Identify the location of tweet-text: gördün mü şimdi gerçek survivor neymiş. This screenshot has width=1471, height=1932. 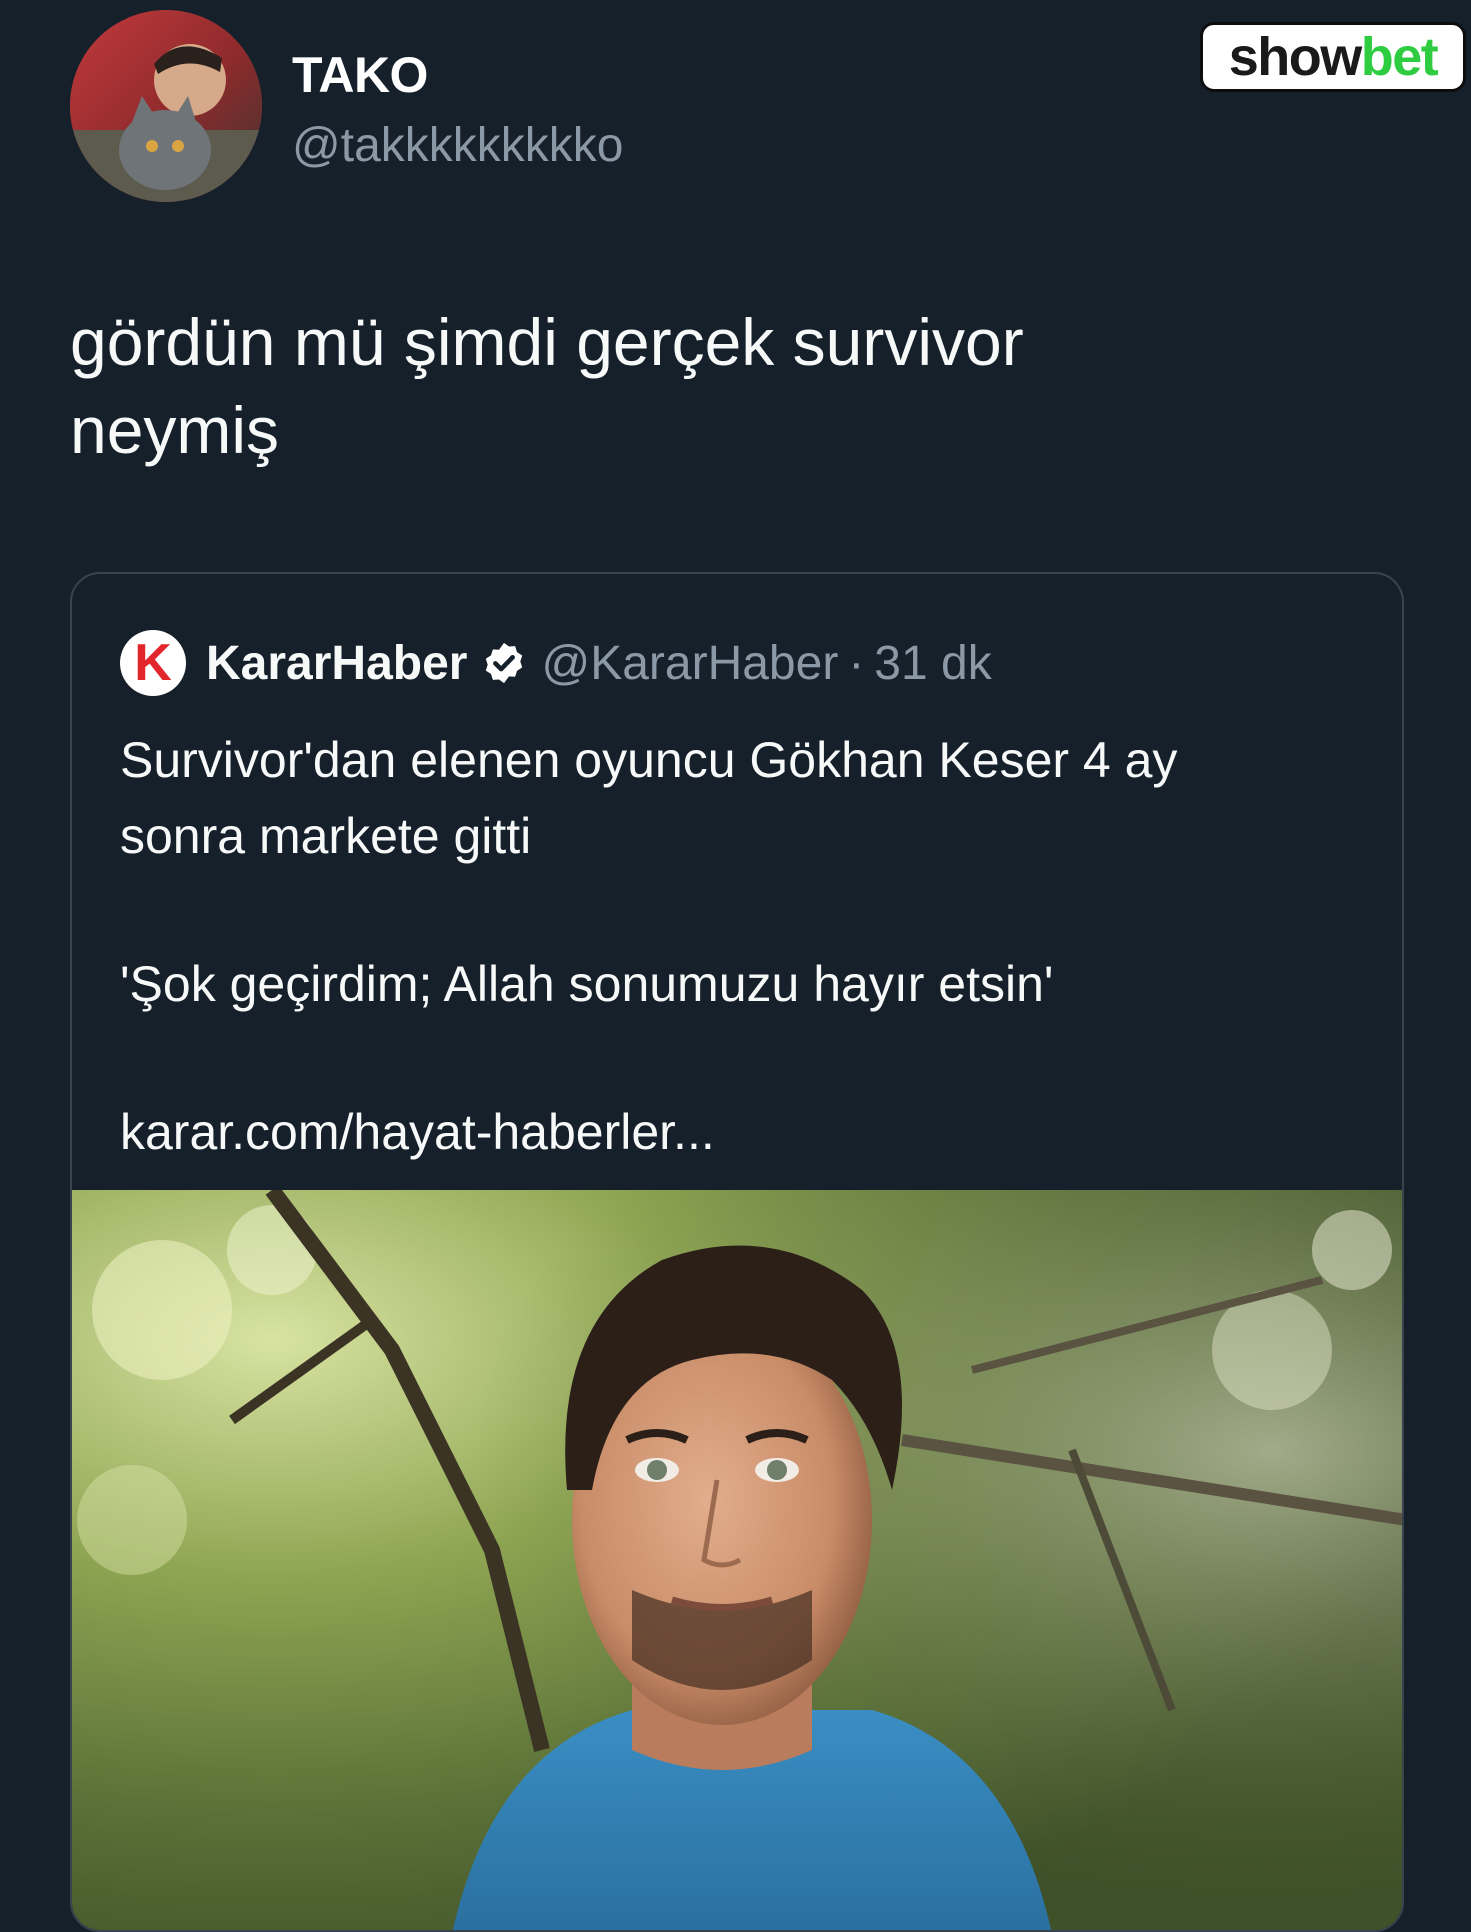
(720, 386).